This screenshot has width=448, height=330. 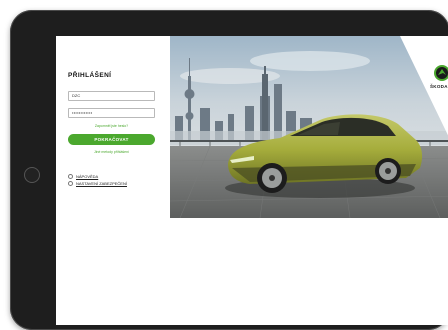 I want to click on brand-name: ŠKODA, so click(x=439, y=86).